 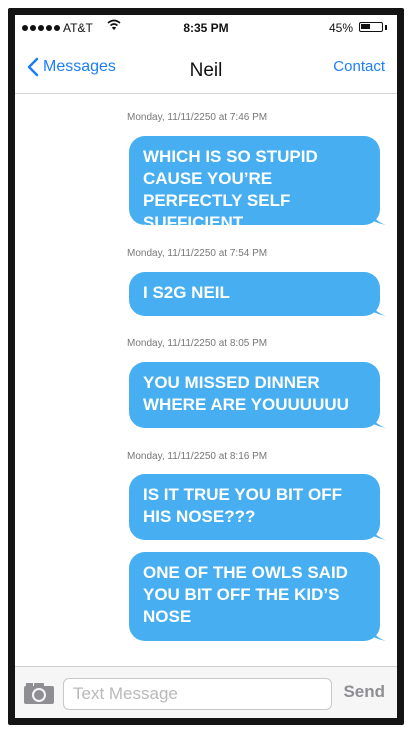 I want to click on compose-bar: Send, so click(x=206, y=692).